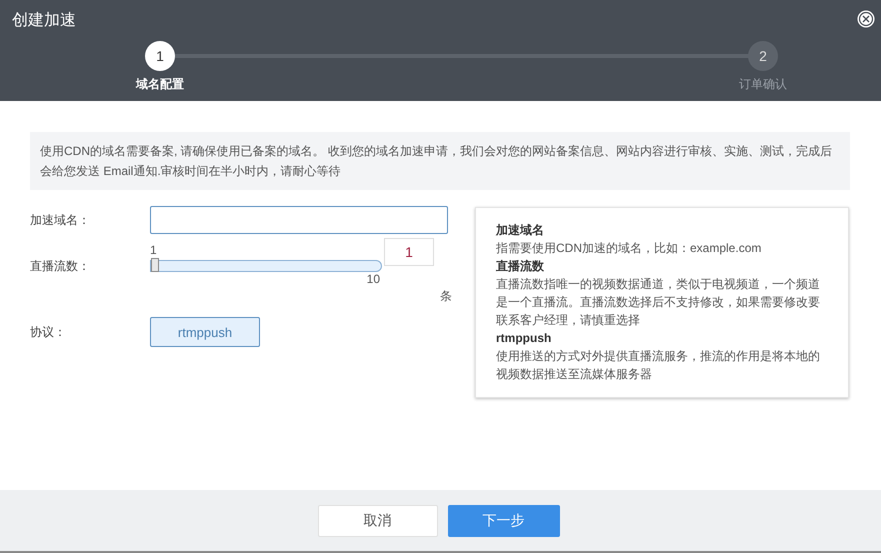 Image resolution: width=881 pixels, height=553 pixels. What do you see at coordinates (658, 365) in the screenshot?
I see `help-text: 使用推送的方式对外提供直播流服务，推流的作用是将本地的视频数据推送至流媒体服务器` at bounding box center [658, 365].